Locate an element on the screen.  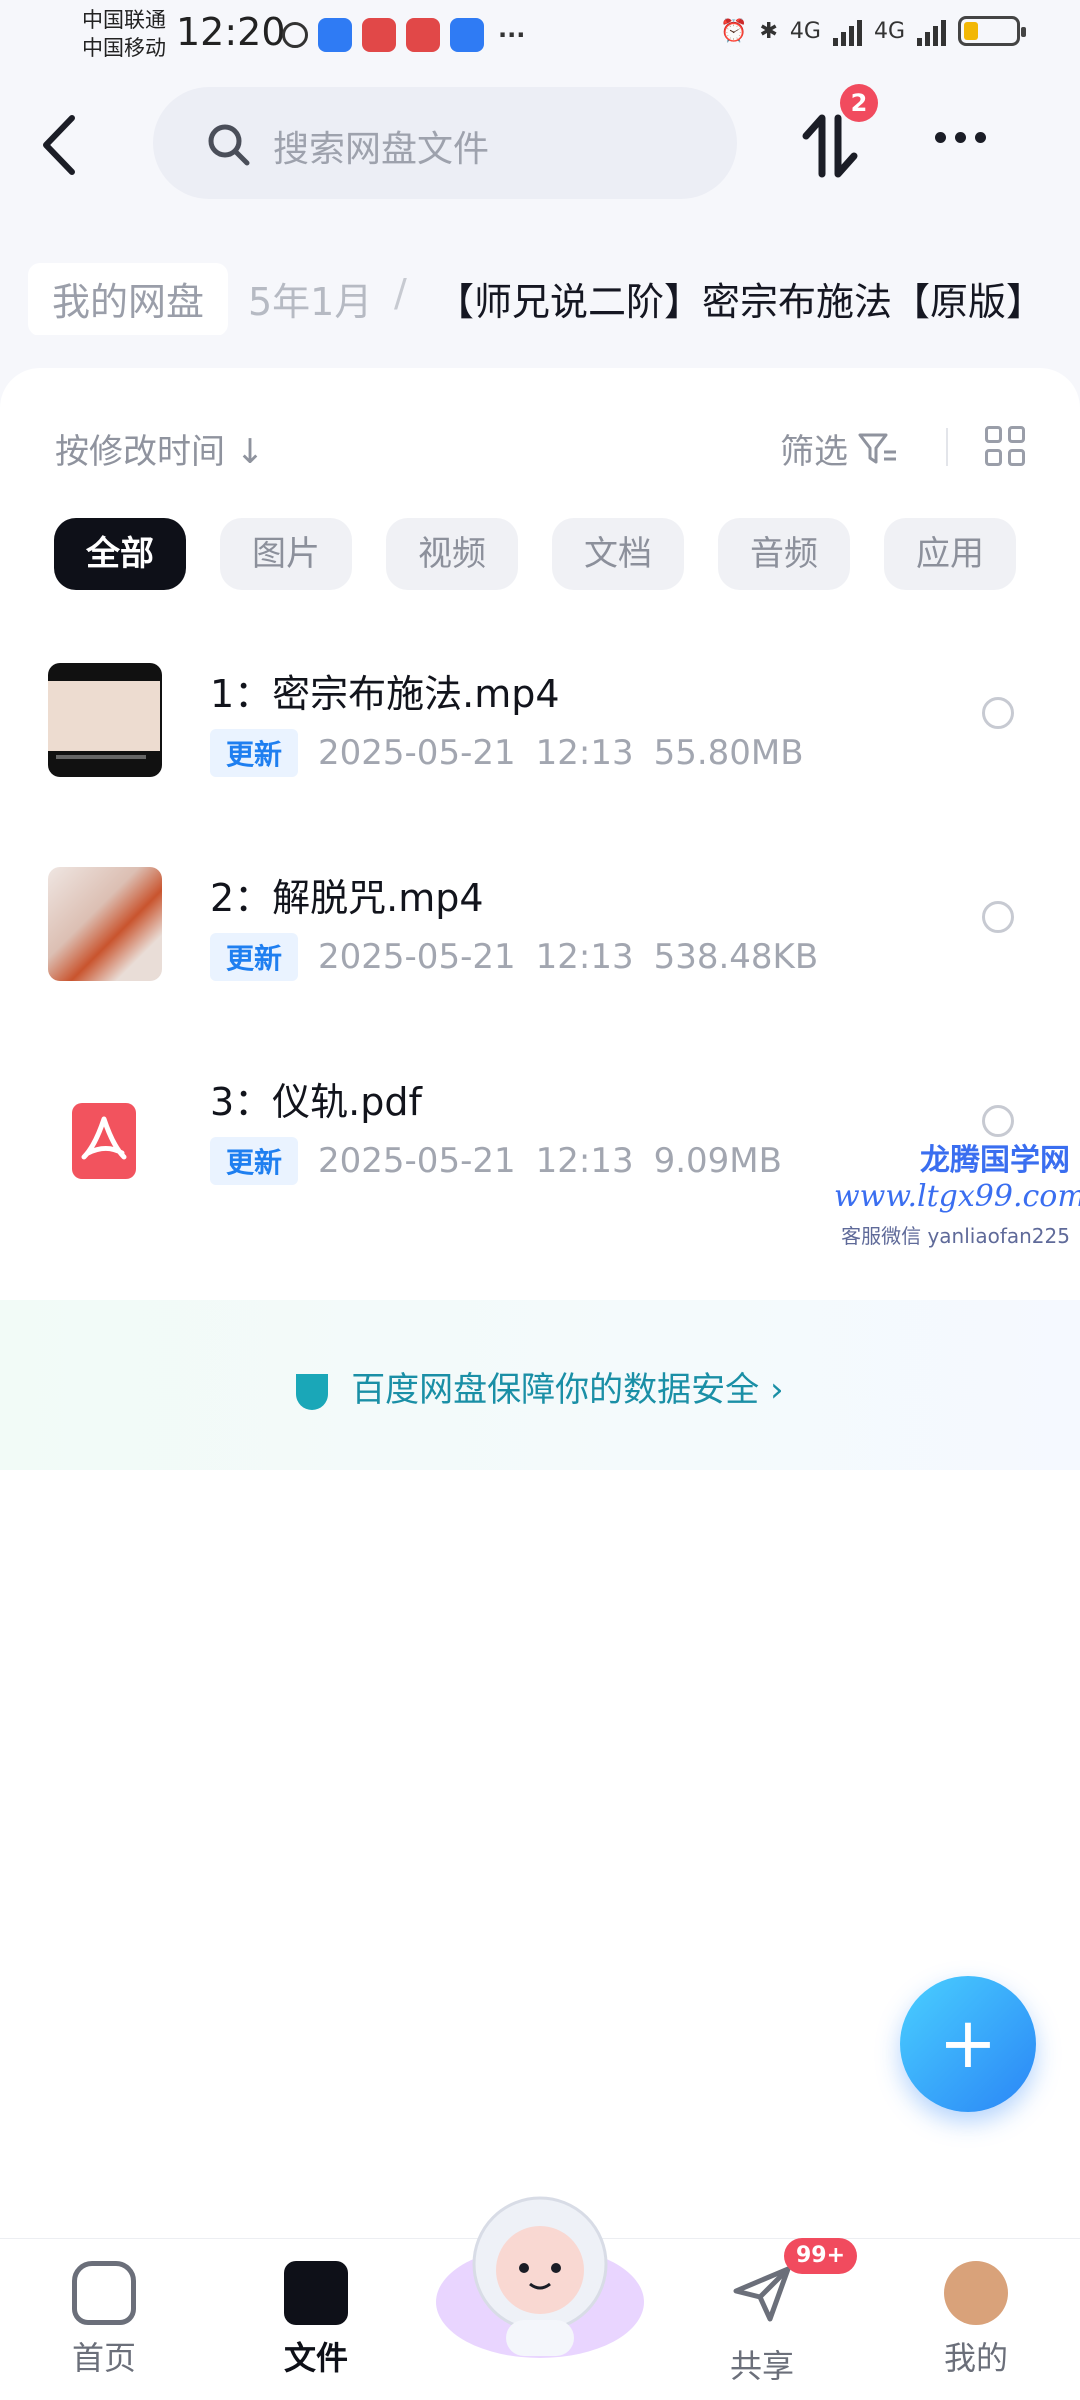
file-row: 2：解脱咒.mp4 更新 2025-05-21 12:13 538.48KB is located at coordinates (540, 939).